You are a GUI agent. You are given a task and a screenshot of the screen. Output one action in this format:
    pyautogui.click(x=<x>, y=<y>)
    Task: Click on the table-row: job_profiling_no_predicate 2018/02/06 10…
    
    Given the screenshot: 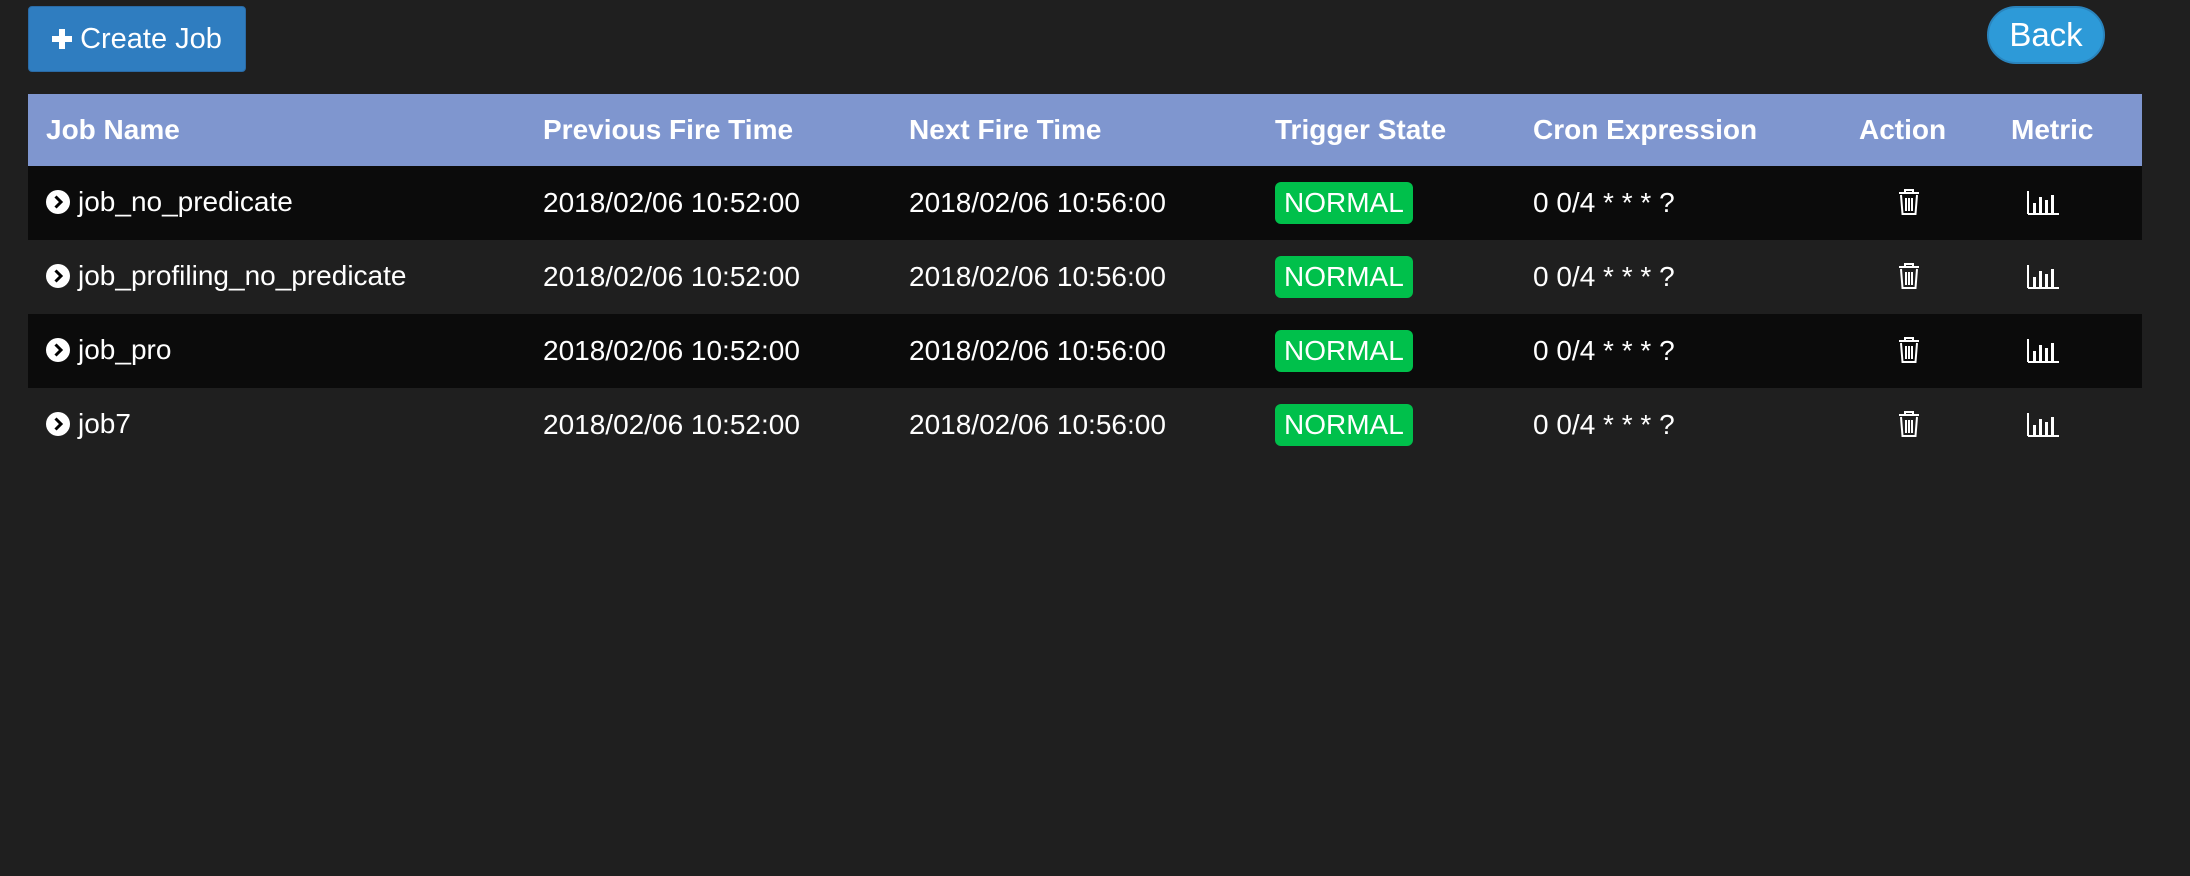 What is the action you would take?
    pyautogui.click(x=1085, y=277)
    